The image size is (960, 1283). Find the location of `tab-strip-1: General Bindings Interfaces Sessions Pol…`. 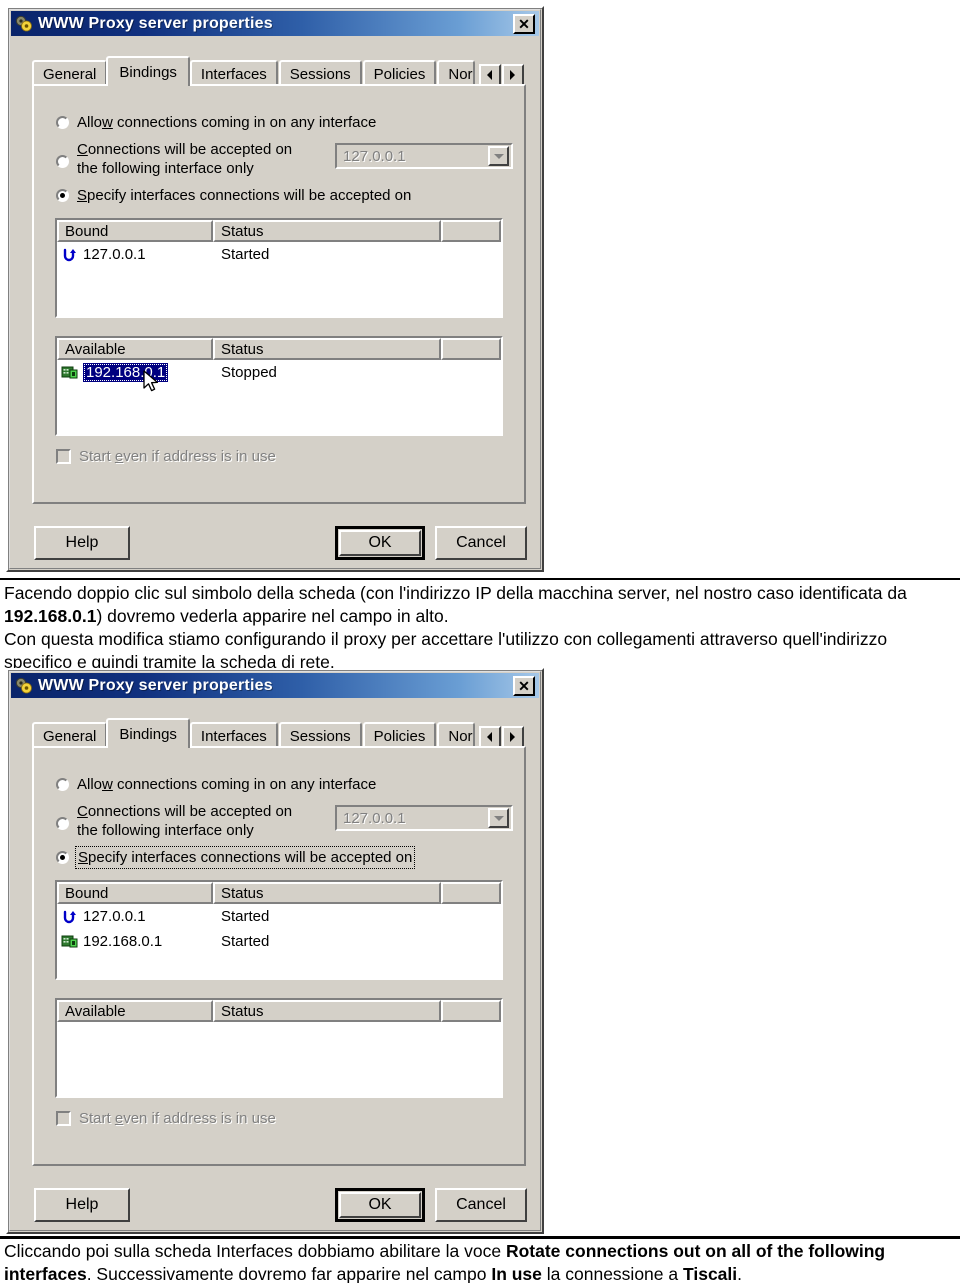

tab-strip-1: General Bindings Interfaces Sessions Pol… is located at coordinates (279, 71).